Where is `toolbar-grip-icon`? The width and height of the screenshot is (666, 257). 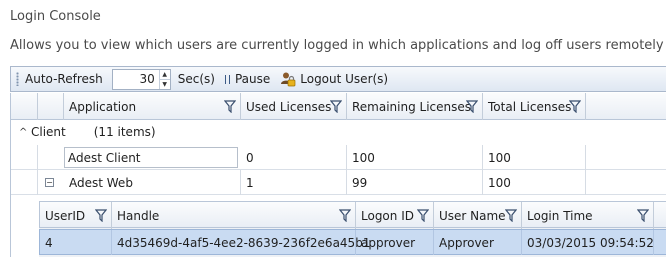 toolbar-grip-icon is located at coordinates (17, 79).